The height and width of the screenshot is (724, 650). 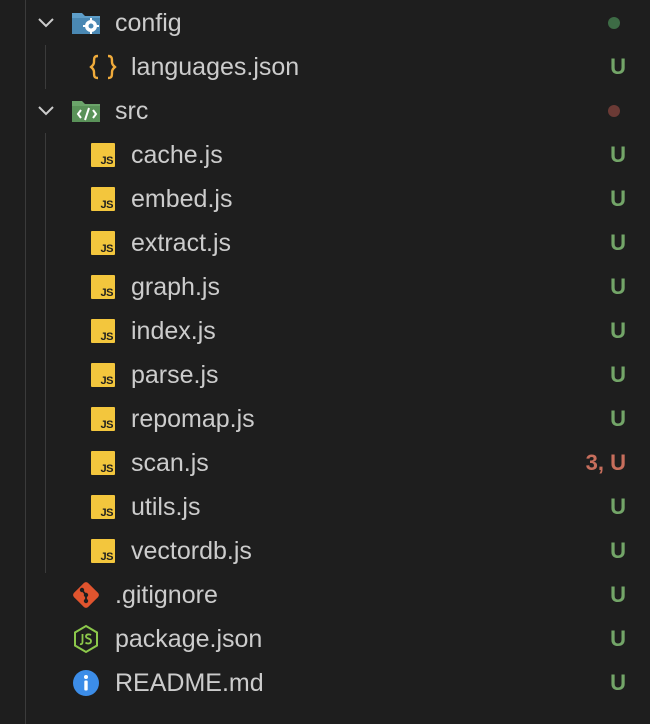 What do you see at coordinates (325, 551) in the screenshot?
I see `tree-item-js-file: JS vectordb.js U` at bounding box center [325, 551].